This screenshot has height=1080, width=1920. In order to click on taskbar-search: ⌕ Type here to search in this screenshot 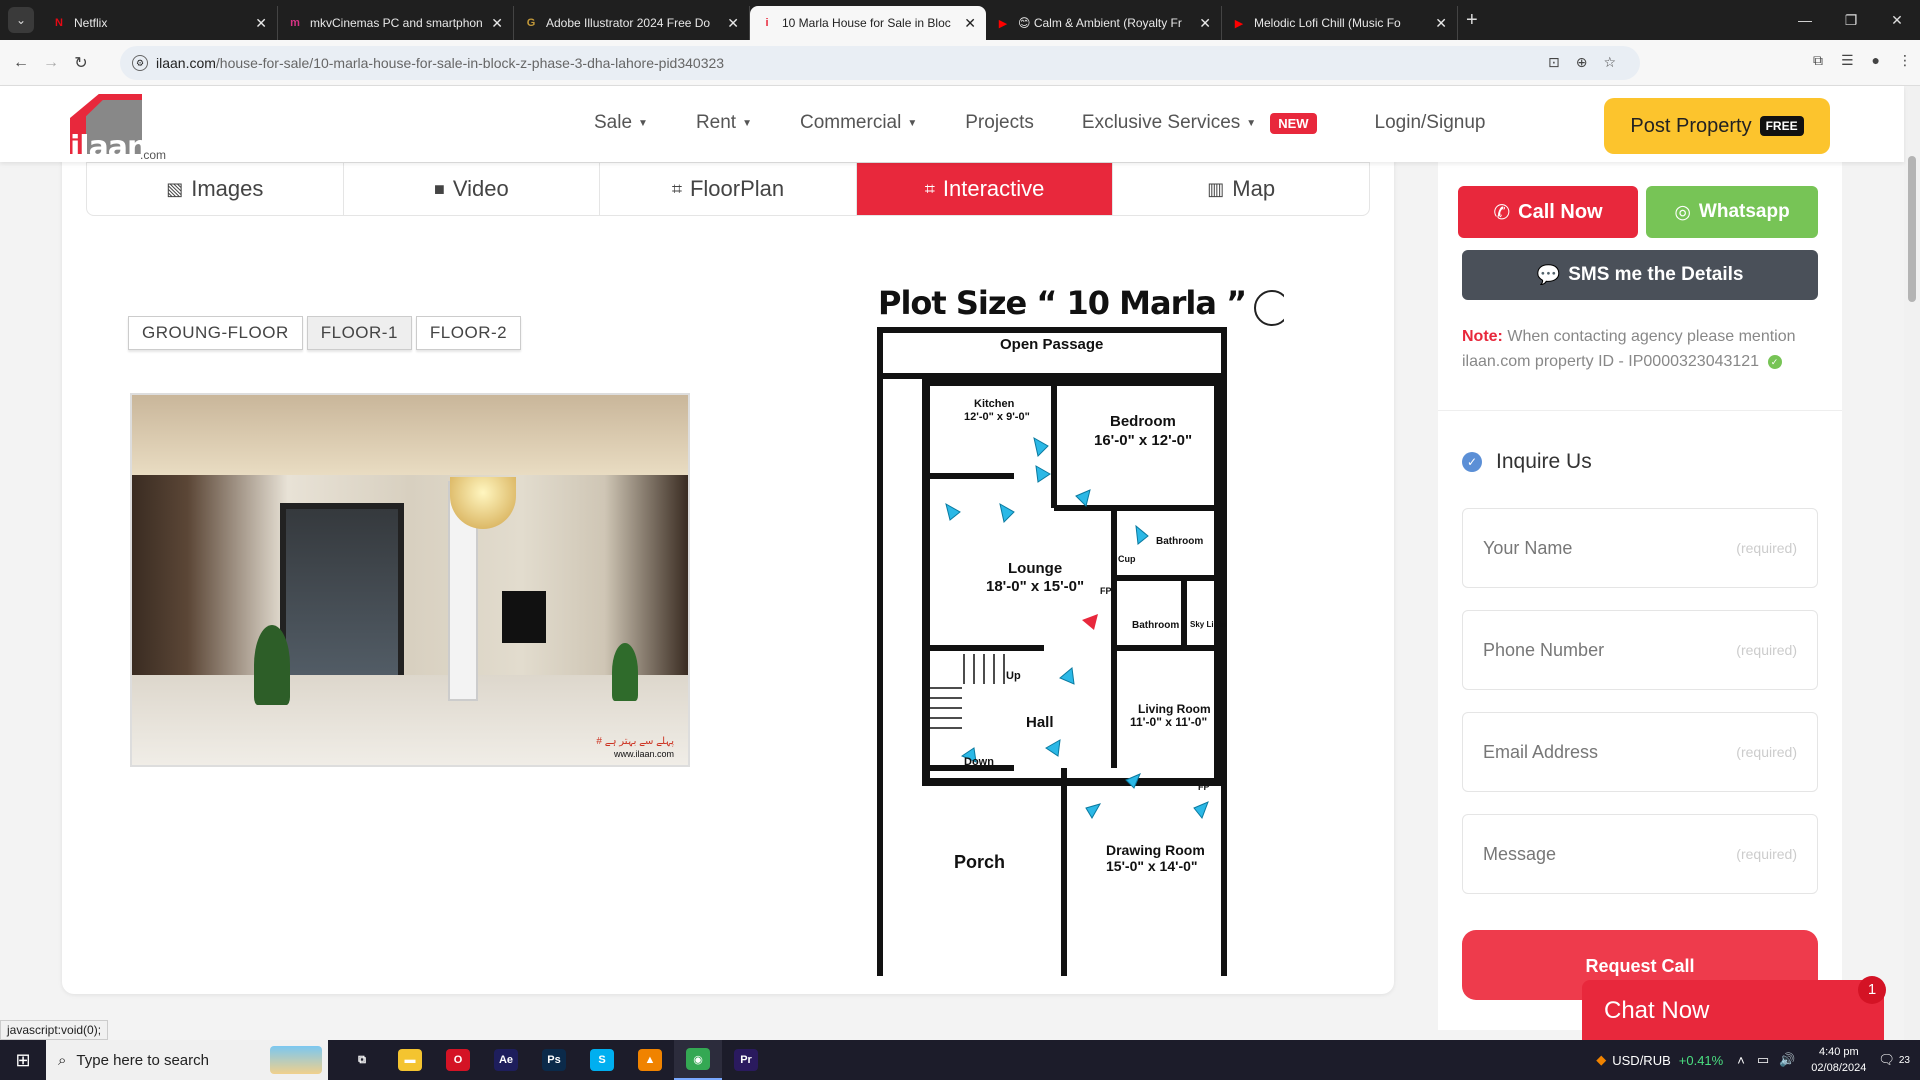, I will do `click(187, 1060)`.